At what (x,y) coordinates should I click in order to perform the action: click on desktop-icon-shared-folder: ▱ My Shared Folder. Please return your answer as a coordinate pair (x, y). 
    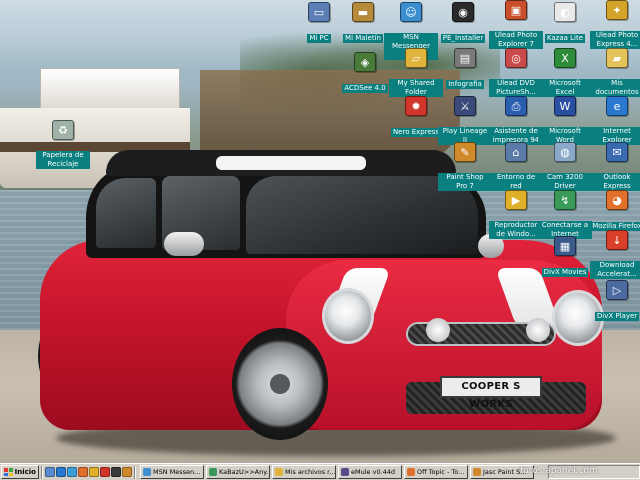
    Looking at the image, I should click on (416, 72).